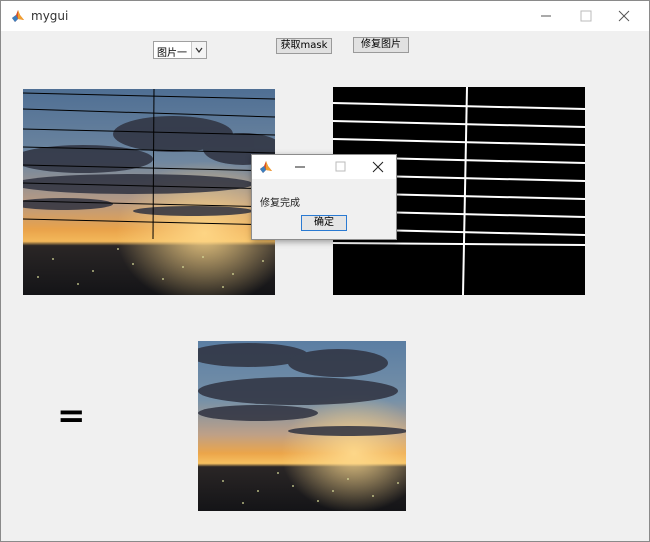  Describe the element at coordinates (280, 203) in the screenshot. I see `dialog-message: 修复完成` at that location.